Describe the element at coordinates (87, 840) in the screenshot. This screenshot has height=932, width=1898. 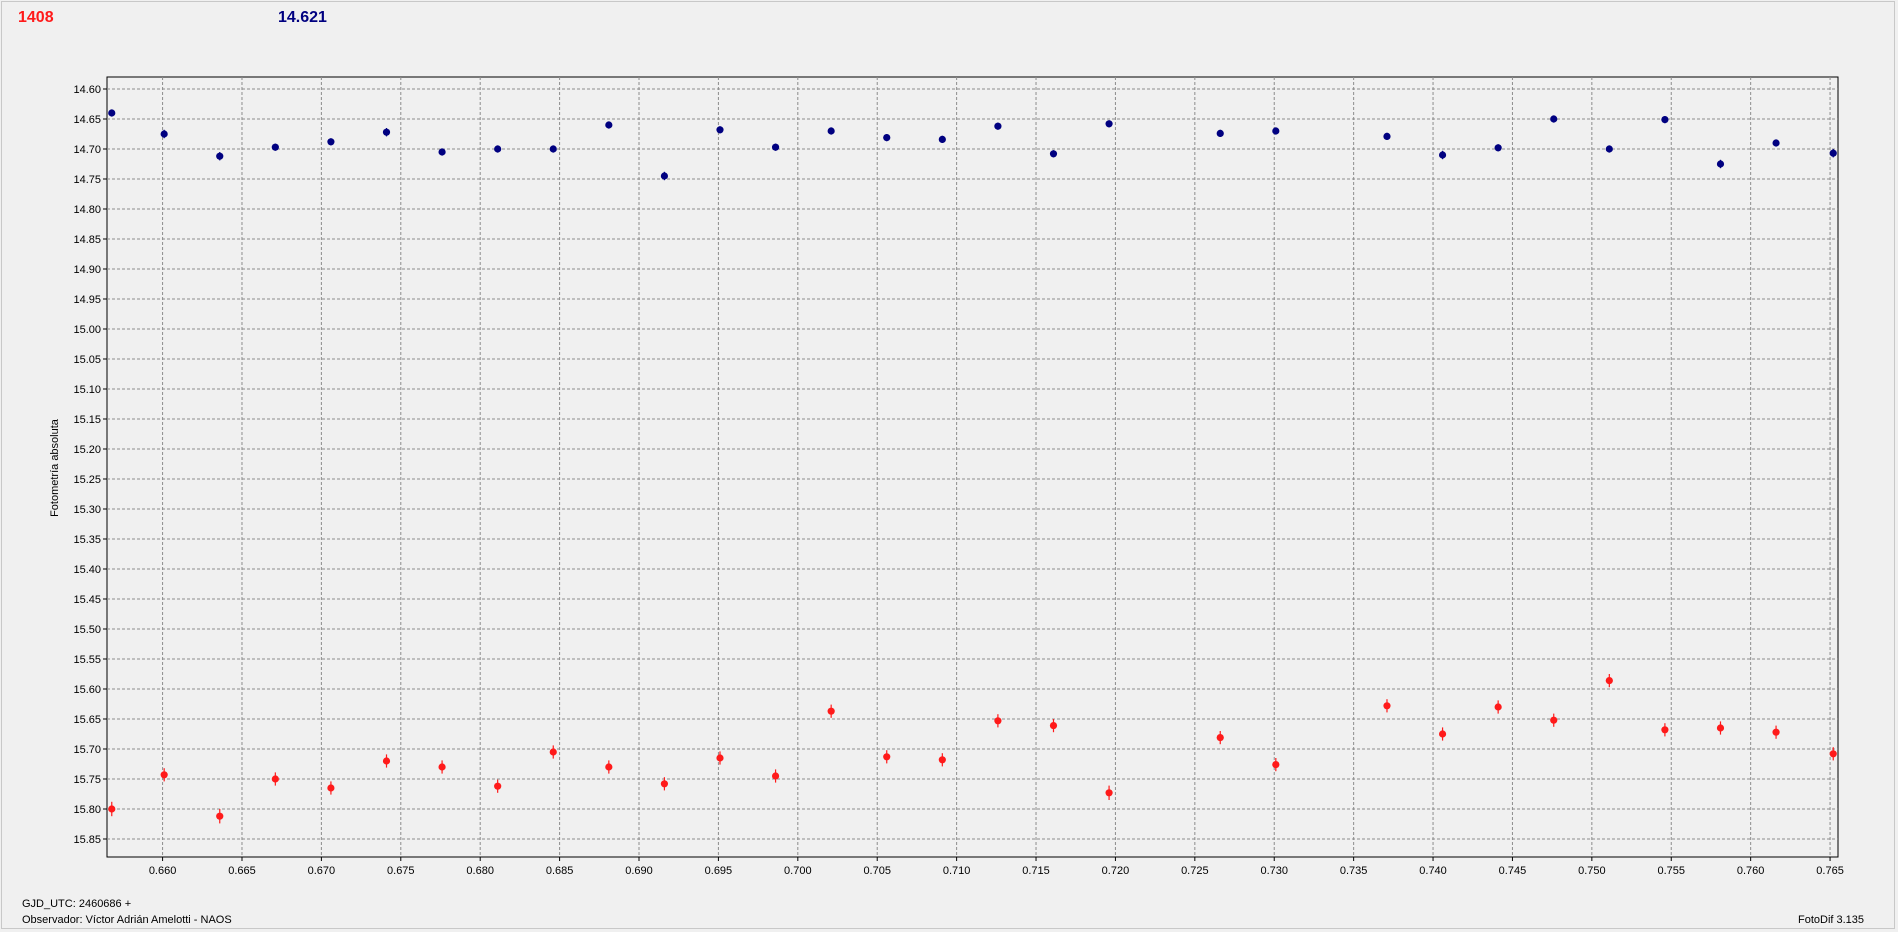
I see `y-tick-label: 15.85` at that location.